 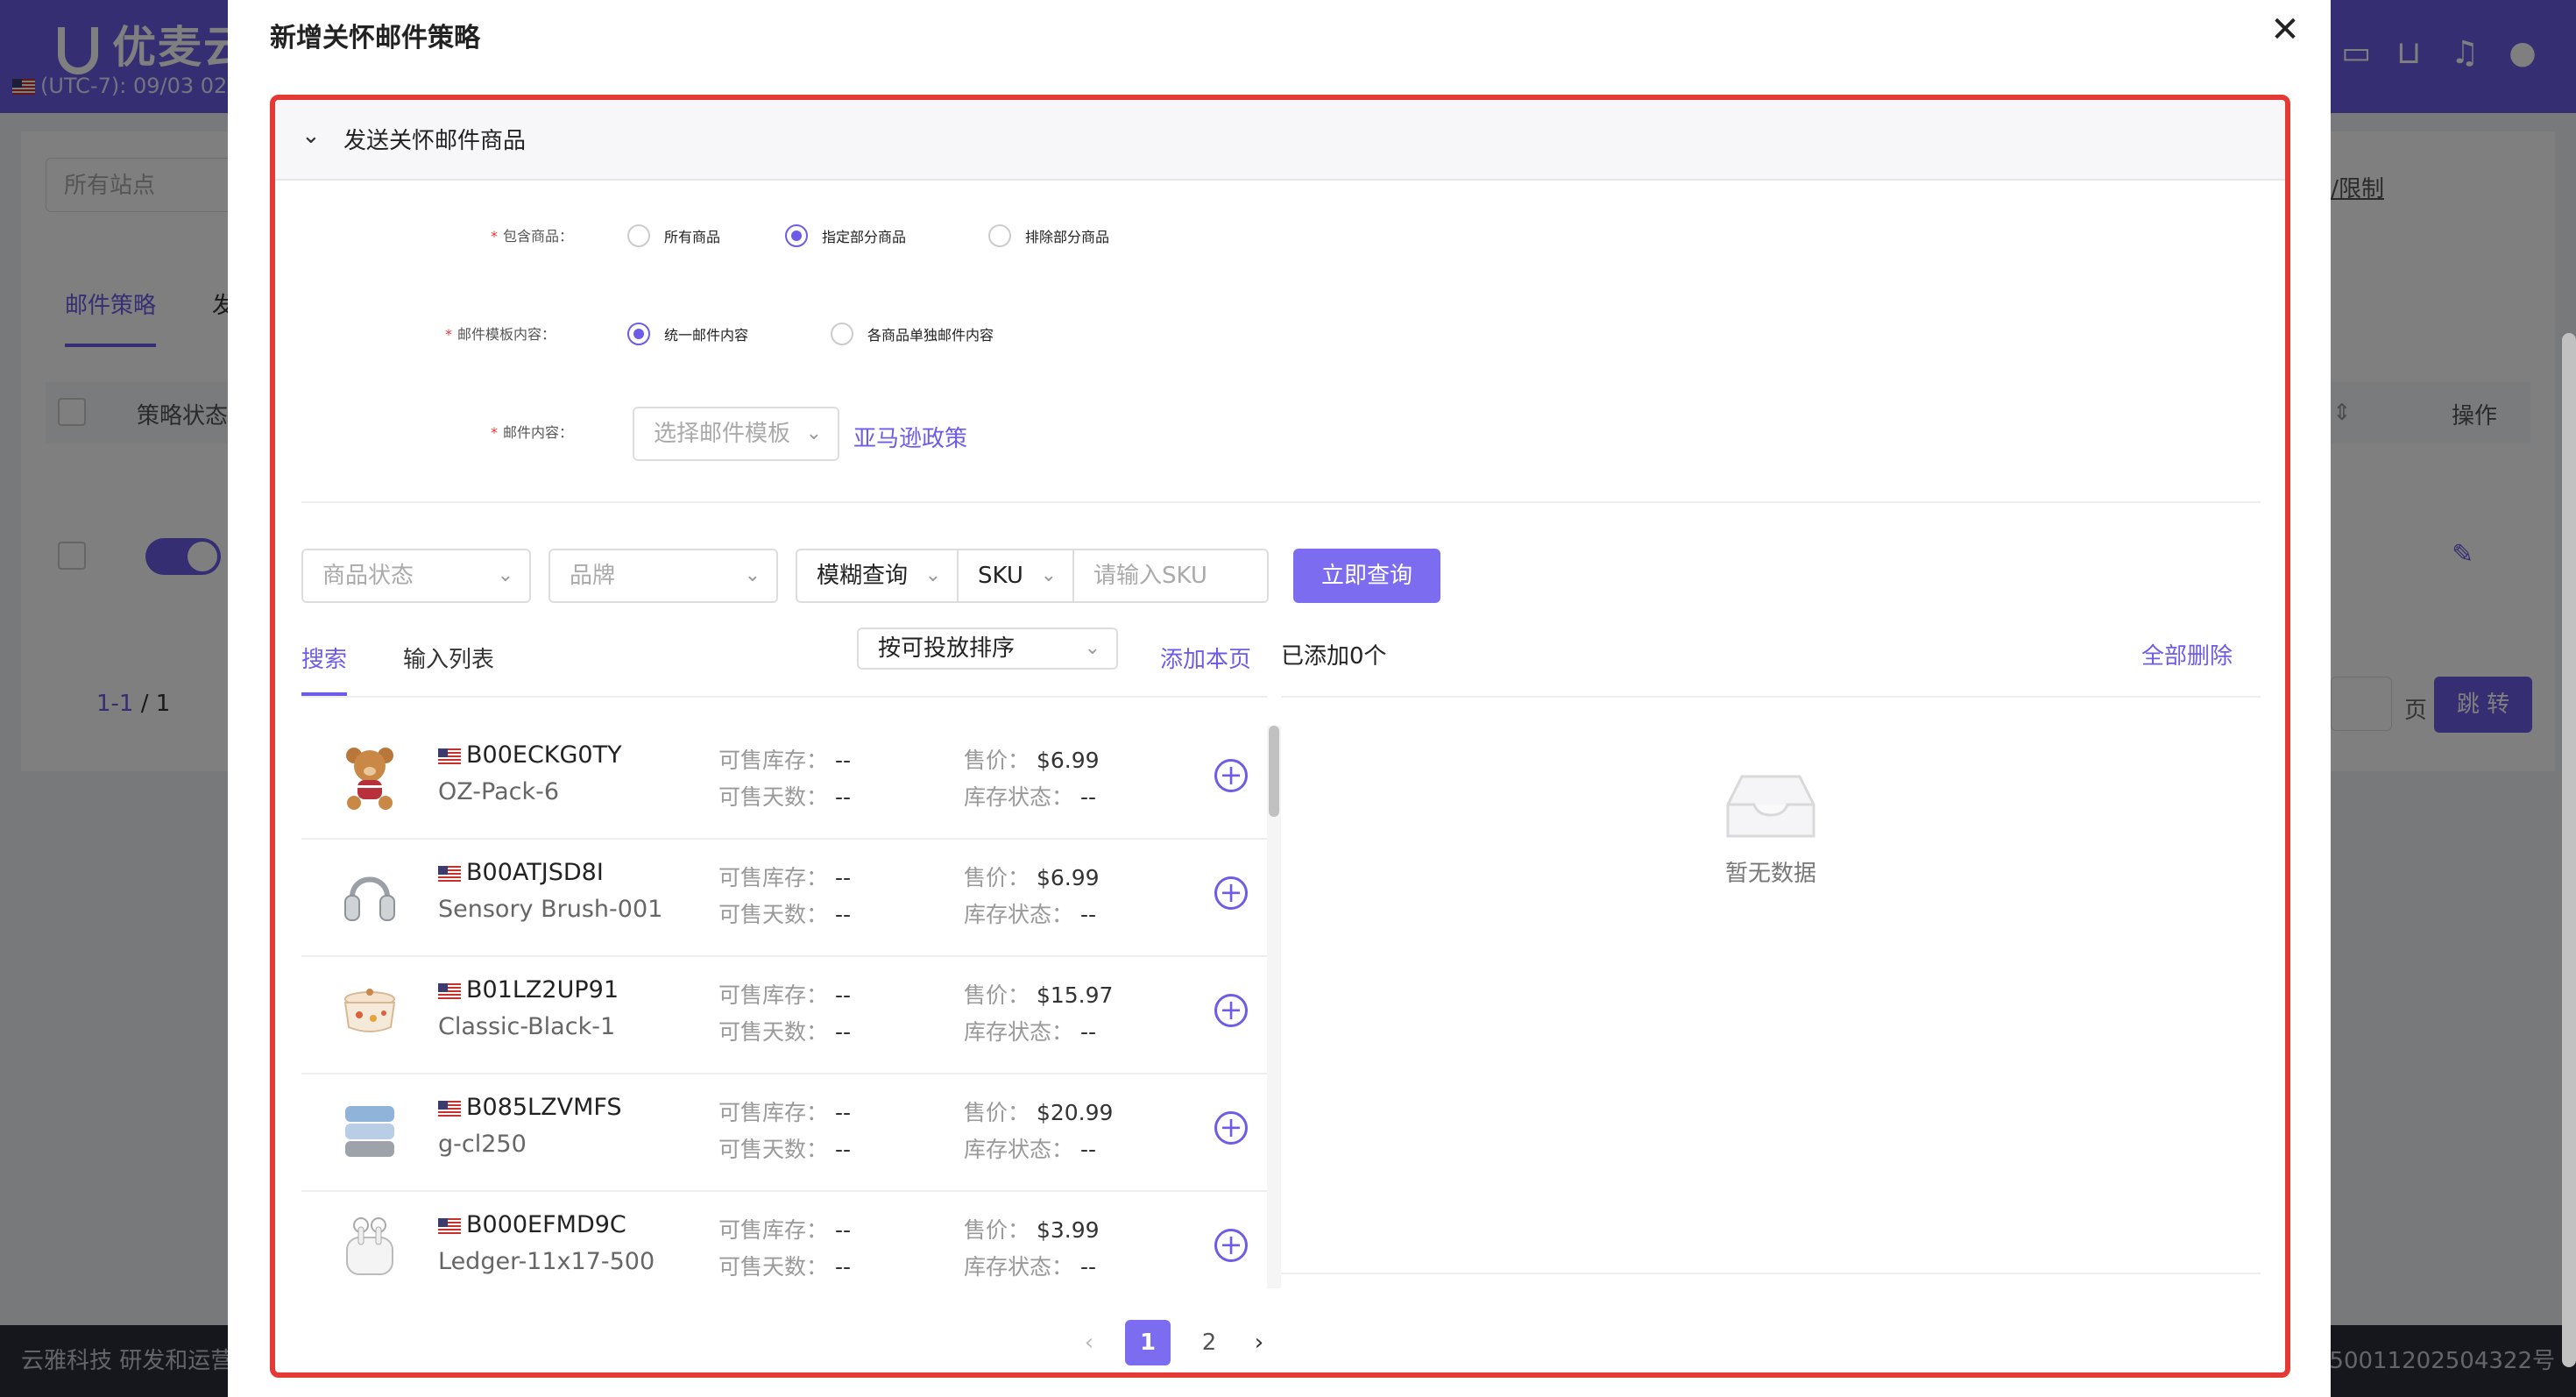 I want to click on radio-unified-content: 统一邮件内容, so click(x=687, y=334).